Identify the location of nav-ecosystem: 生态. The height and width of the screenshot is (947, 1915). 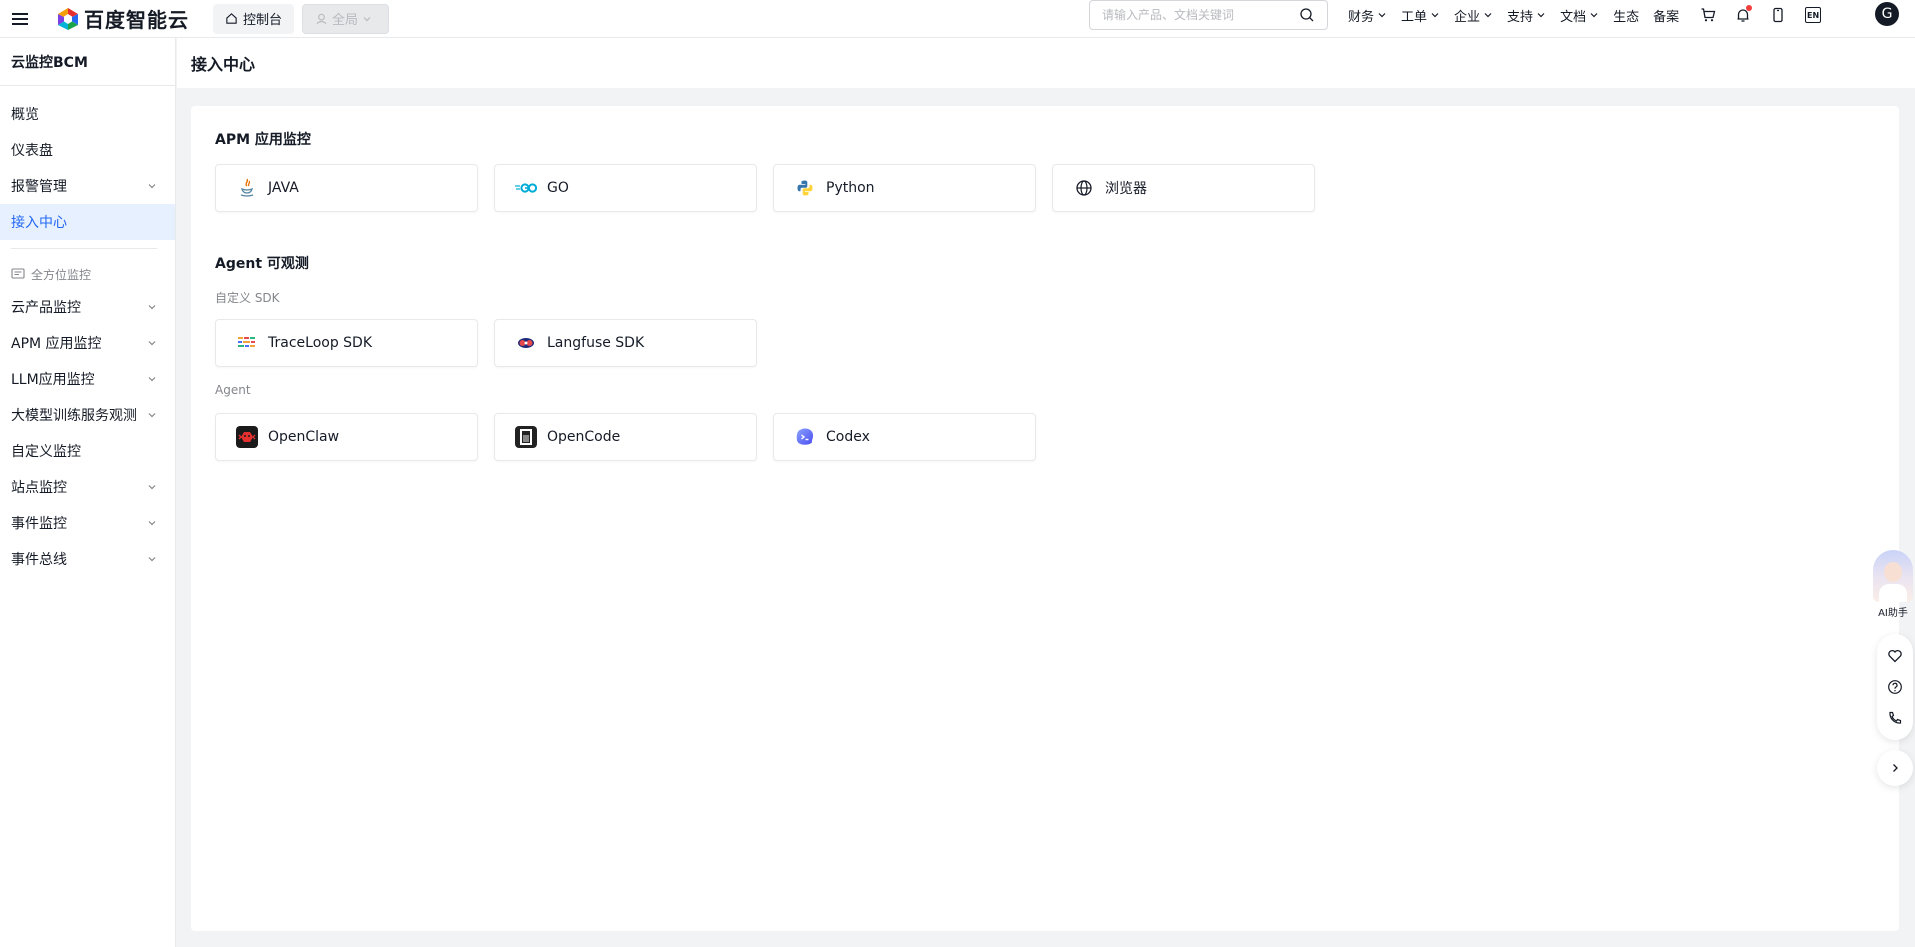
(1626, 15).